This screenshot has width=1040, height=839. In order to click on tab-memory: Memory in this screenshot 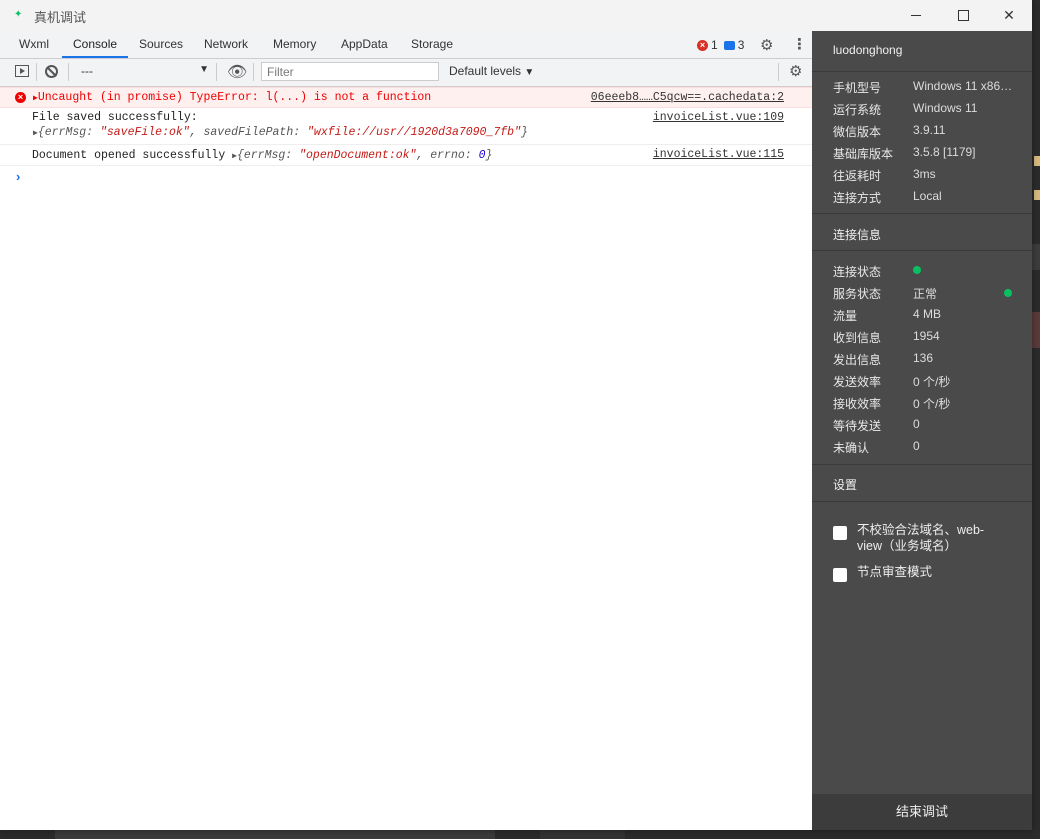, I will do `click(294, 44)`.